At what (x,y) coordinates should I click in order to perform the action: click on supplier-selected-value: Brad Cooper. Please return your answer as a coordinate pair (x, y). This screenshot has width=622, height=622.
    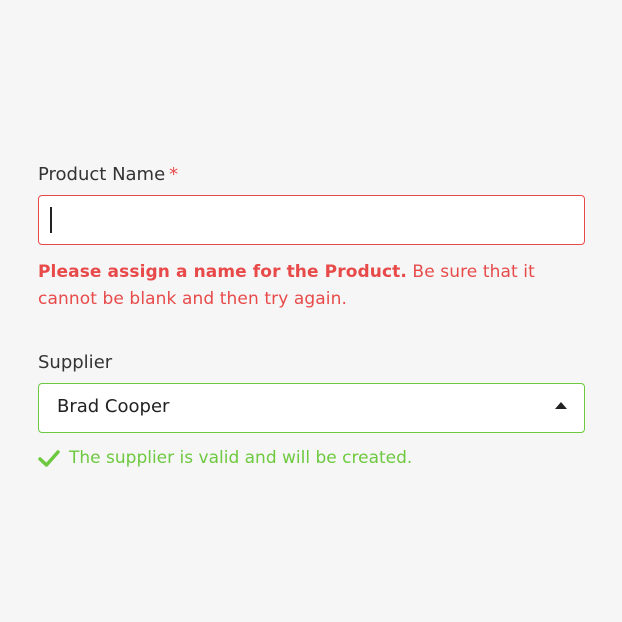
    Looking at the image, I should click on (113, 406).